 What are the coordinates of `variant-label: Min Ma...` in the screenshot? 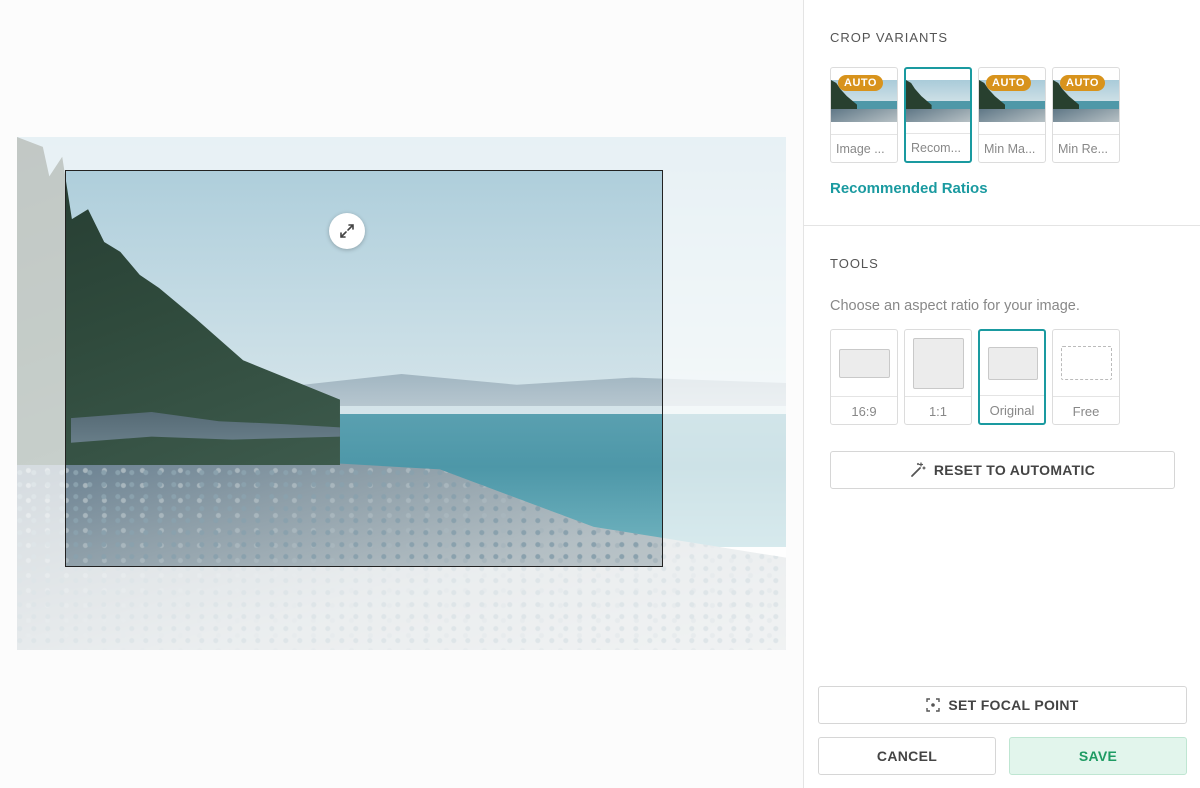 It's located at (1012, 148).